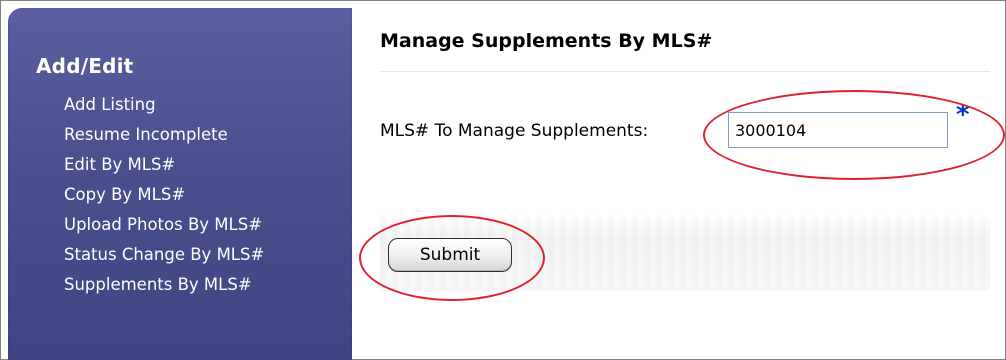 The image size is (1006, 360). Describe the element at coordinates (164, 135) in the screenshot. I see `sidebar-item-resume-incomplete: Resume Incomplete` at that location.